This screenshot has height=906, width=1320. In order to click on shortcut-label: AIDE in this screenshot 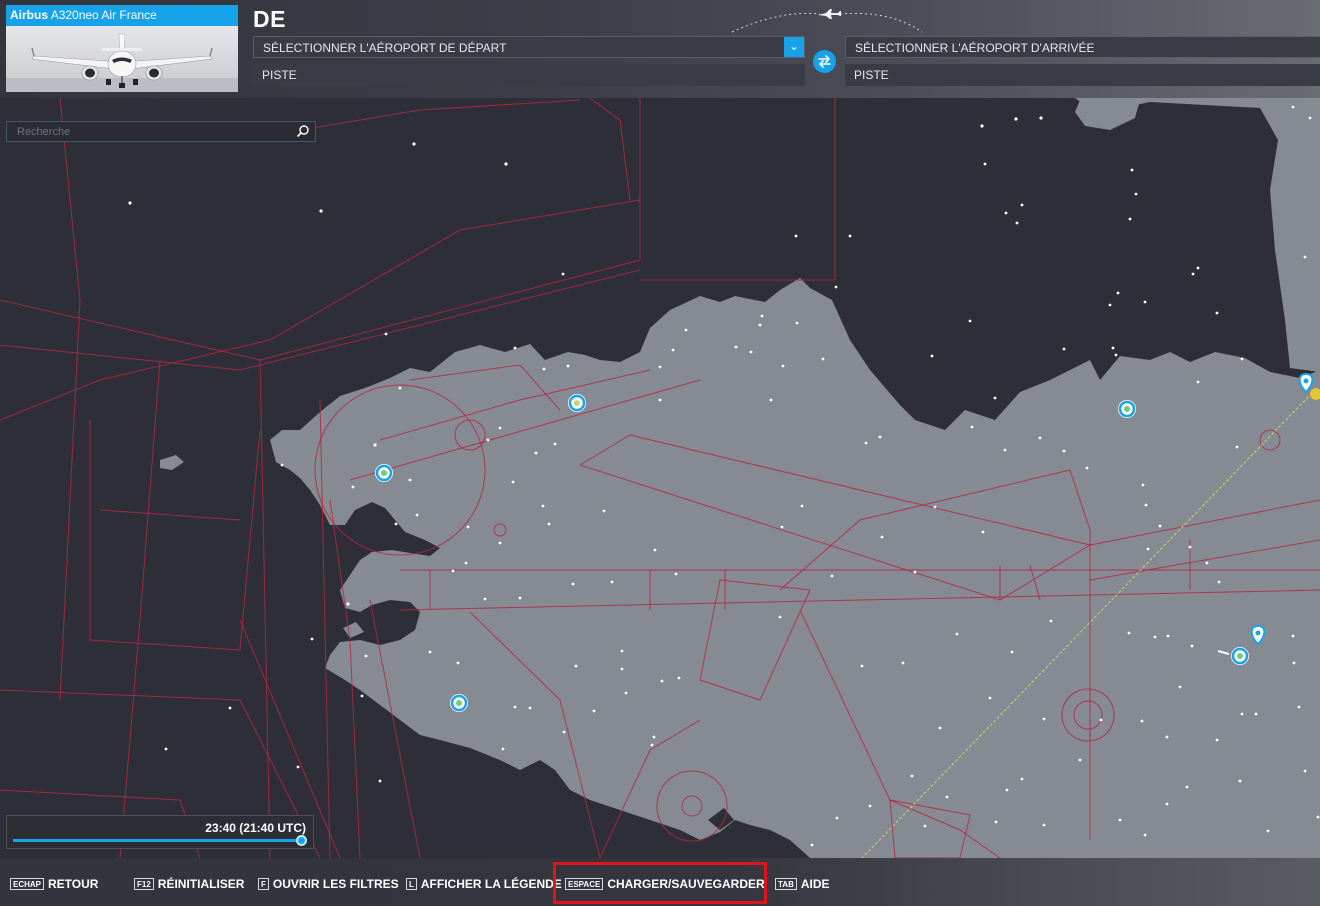, I will do `click(815, 884)`.